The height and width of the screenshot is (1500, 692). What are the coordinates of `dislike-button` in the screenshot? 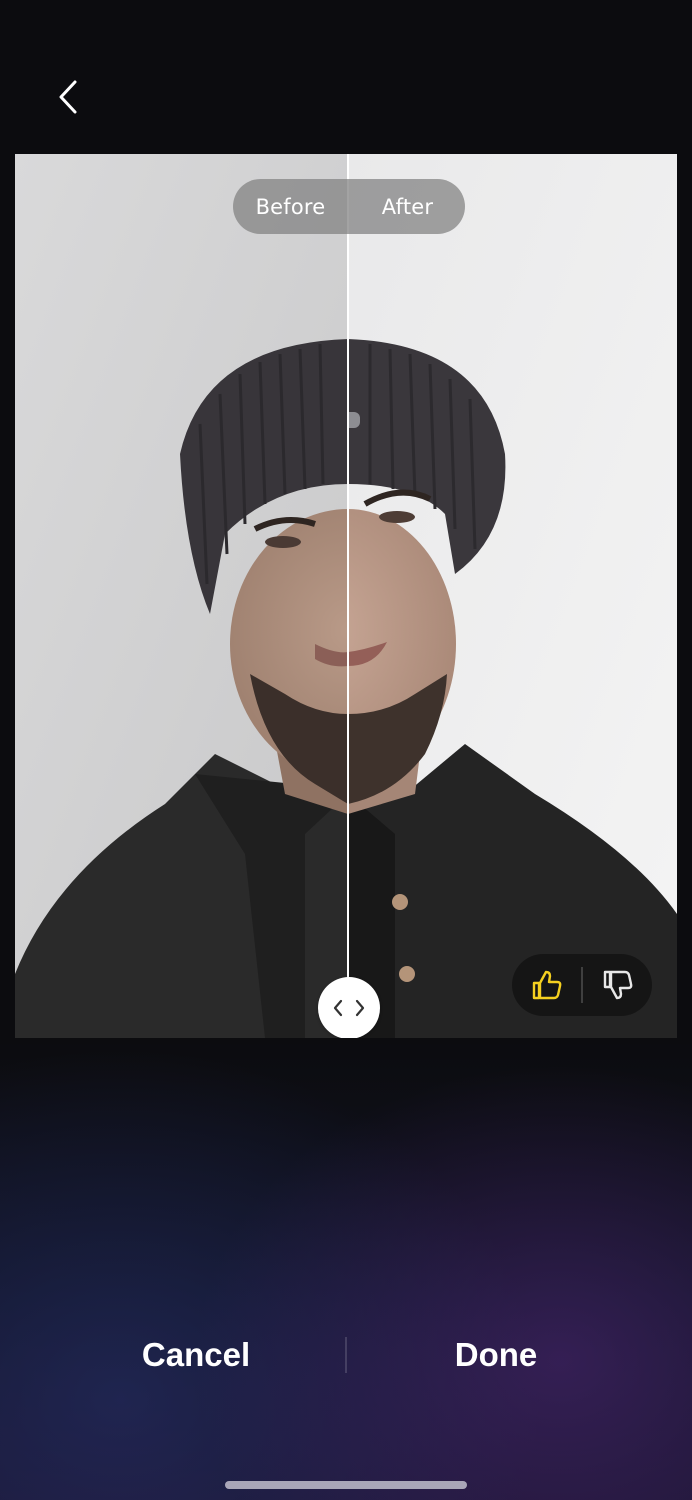 It's located at (617, 985).